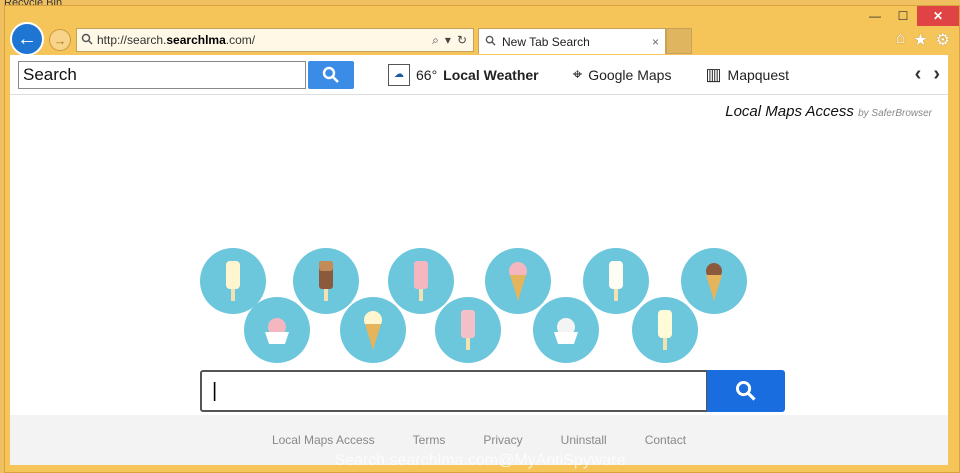 Image resolution: width=960 pixels, height=473 pixels. I want to click on google-maps-link: ⌖ Google Maps, so click(622, 75).